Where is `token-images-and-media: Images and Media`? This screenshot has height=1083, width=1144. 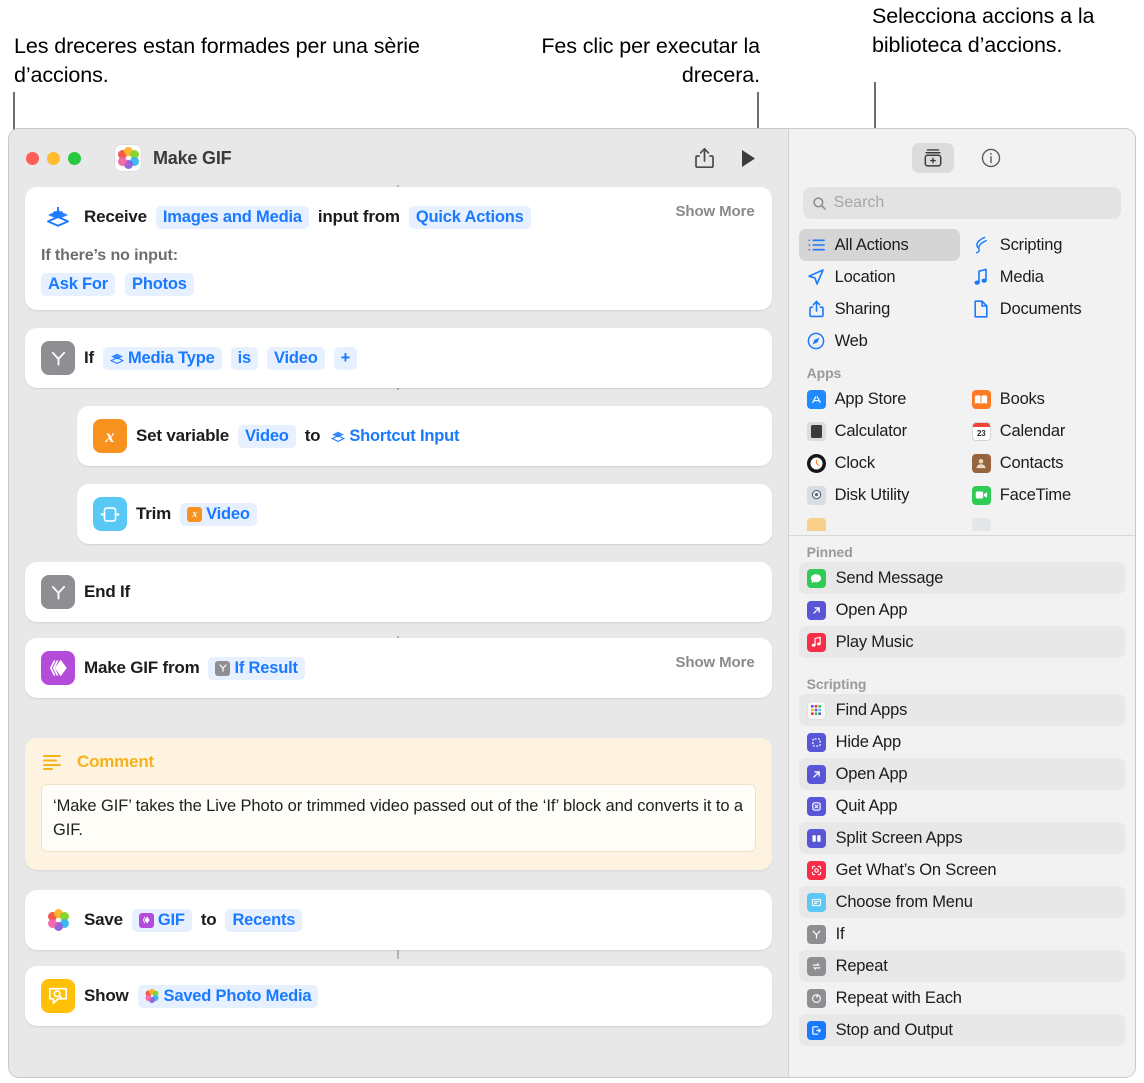
token-images-and-media: Images and Media is located at coordinates (232, 217).